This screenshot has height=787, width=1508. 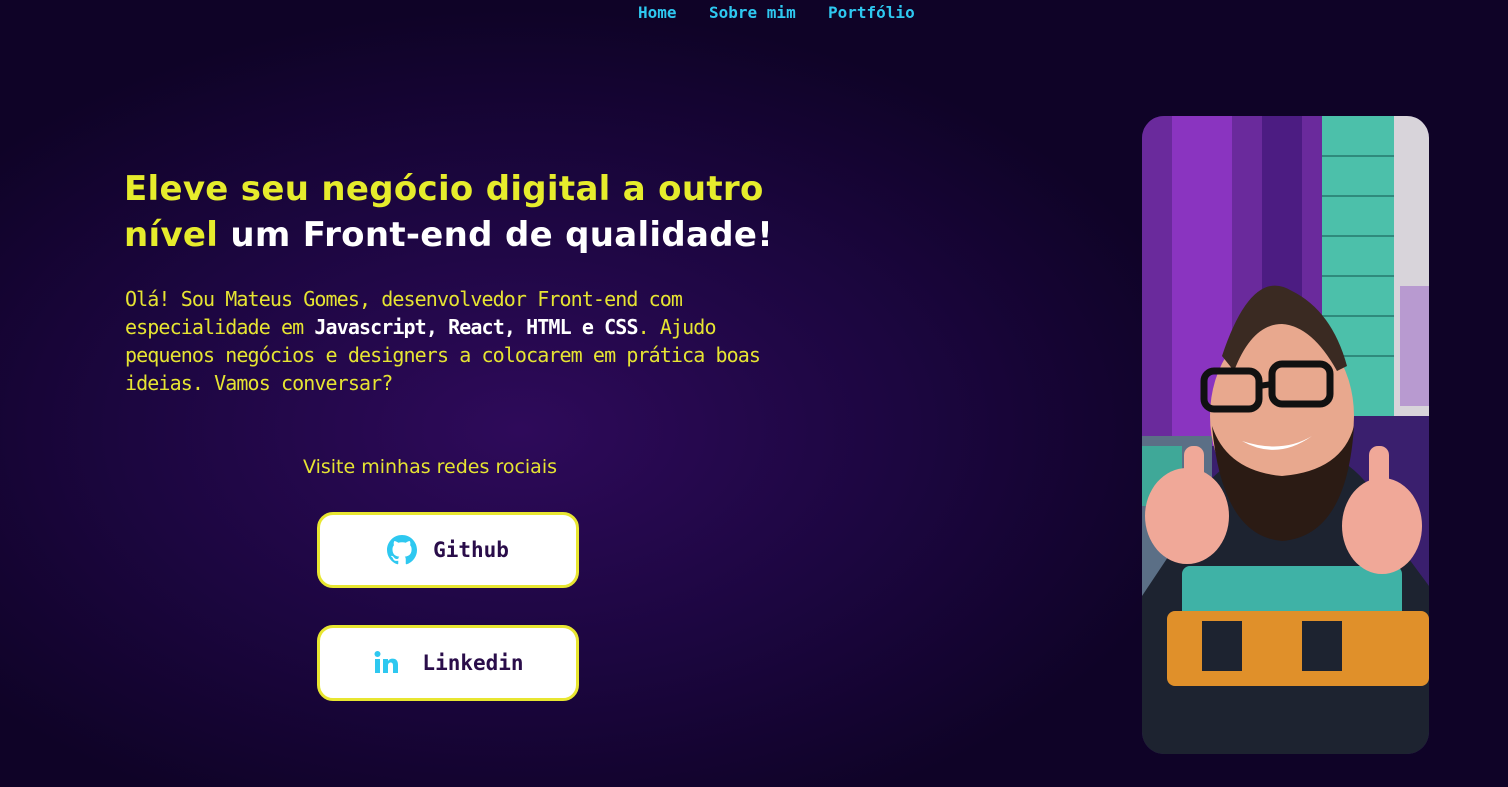 What do you see at coordinates (370, 327) in the screenshot?
I see `tech-javascript: Javascript` at bounding box center [370, 327].